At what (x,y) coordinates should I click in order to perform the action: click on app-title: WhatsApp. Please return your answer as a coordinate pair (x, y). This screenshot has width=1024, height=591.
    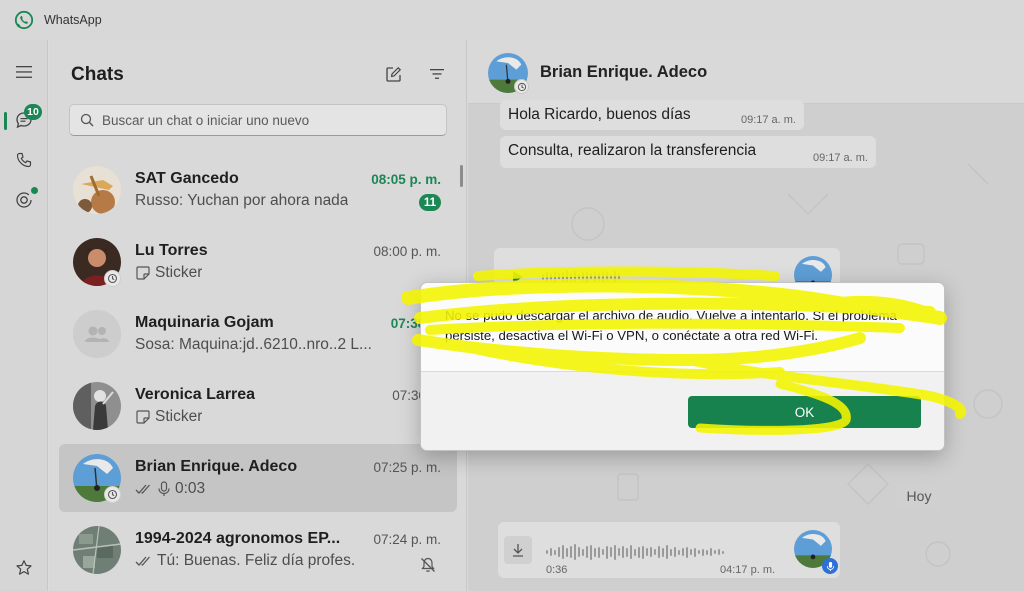
    Looking at the image, I should click on (73, 20).